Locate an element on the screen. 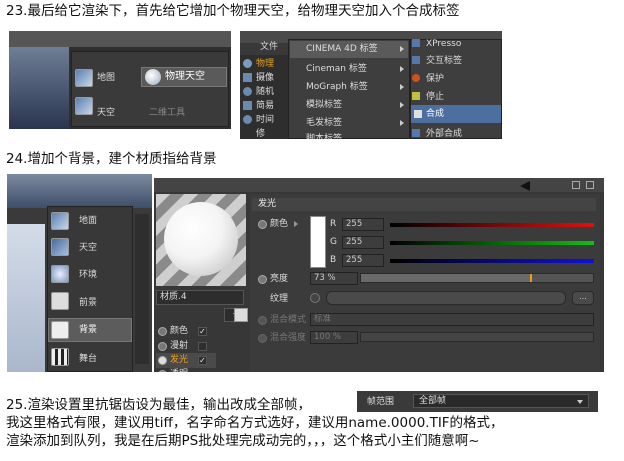 This screenshot has width=624, height=461. clock-icon is located at coordinates (247, 119).